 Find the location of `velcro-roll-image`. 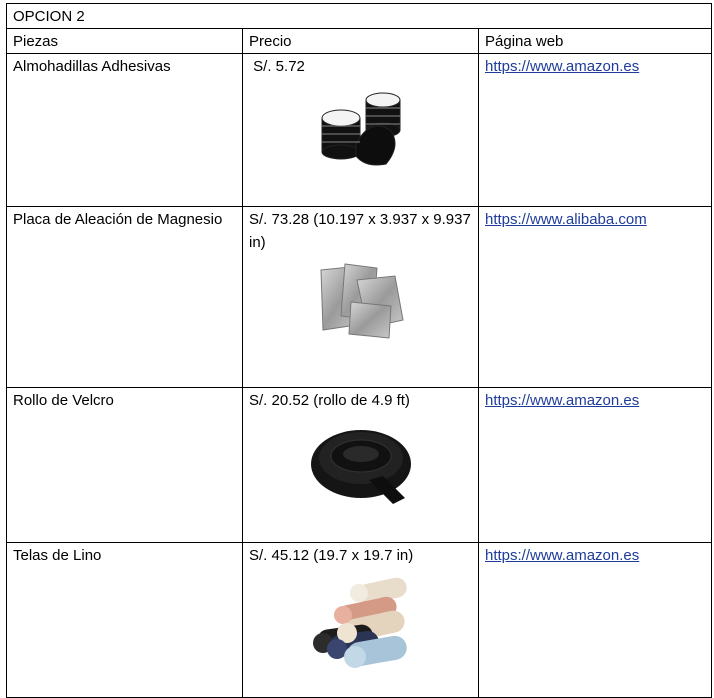

velcro-roll-image is located at coordinates (360, 467).